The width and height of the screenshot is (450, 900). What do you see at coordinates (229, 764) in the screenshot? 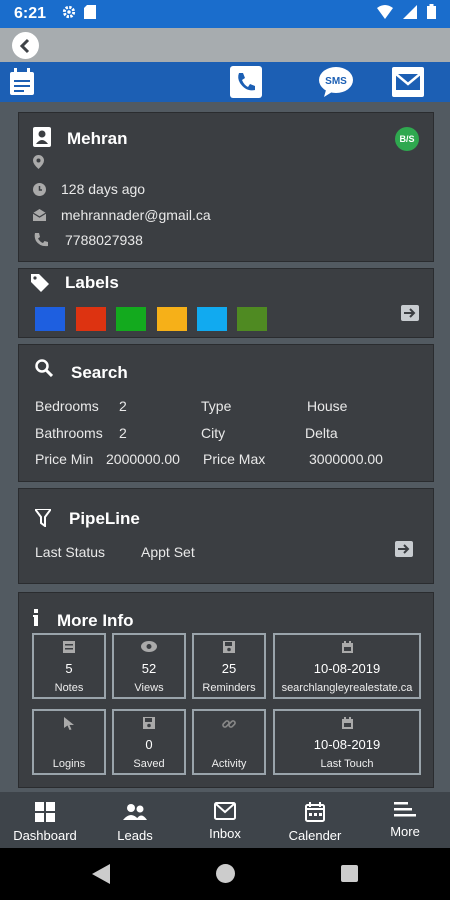
I see `activity-label: Activity` at bounding box center [229, 764].